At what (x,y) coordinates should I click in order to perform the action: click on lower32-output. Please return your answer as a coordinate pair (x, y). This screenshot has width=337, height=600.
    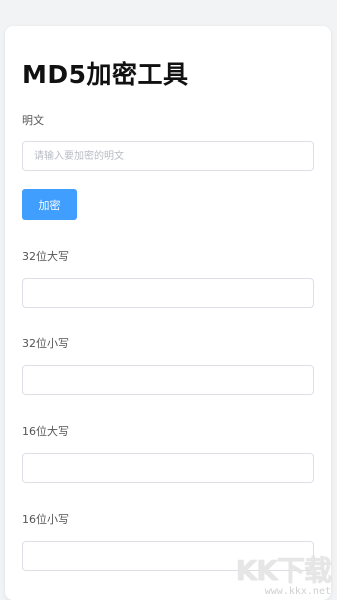
    Looking at the image, I should click on (168, 380).